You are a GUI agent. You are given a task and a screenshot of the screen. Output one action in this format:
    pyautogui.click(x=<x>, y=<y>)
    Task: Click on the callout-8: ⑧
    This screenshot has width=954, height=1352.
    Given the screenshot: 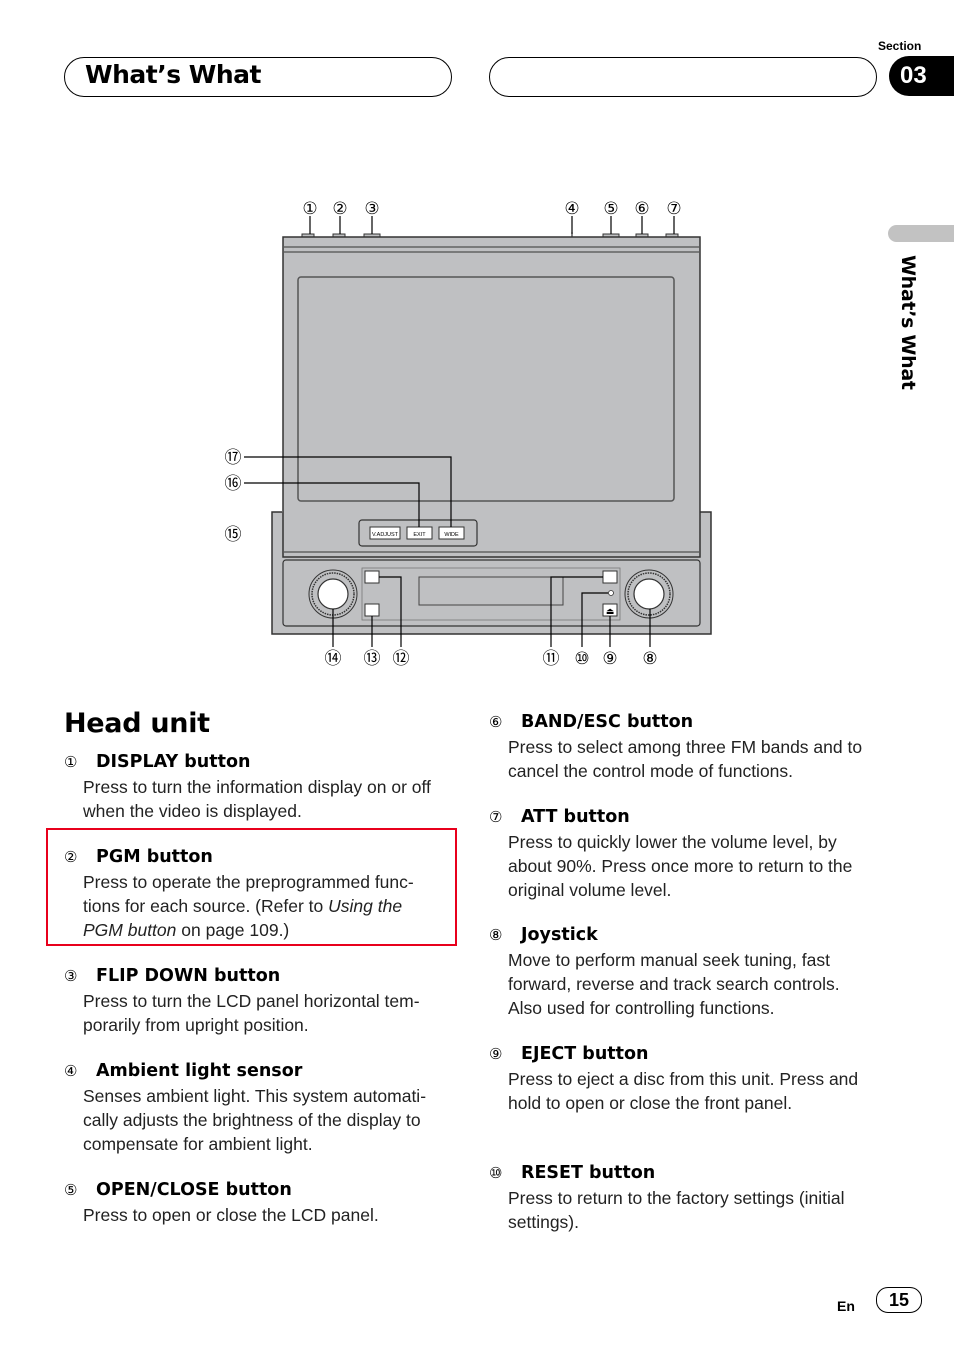 What is the action you would take?
    pyautogui.click(x=649, y=658)
    